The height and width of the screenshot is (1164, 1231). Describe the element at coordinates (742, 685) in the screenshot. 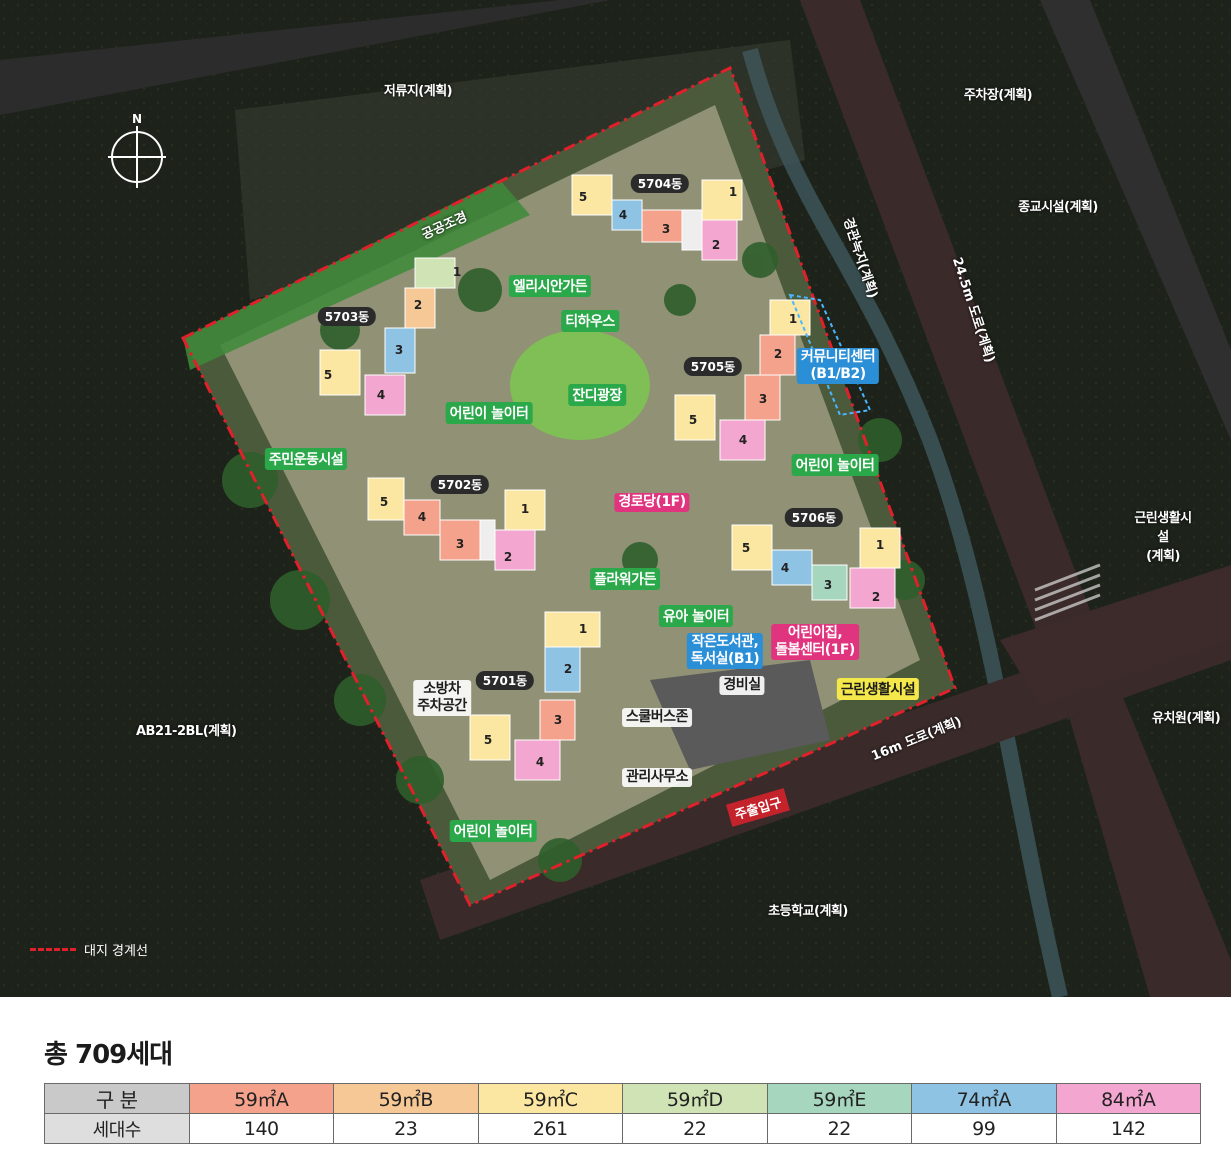

I see `guard-room-label: 경비실` at that location.